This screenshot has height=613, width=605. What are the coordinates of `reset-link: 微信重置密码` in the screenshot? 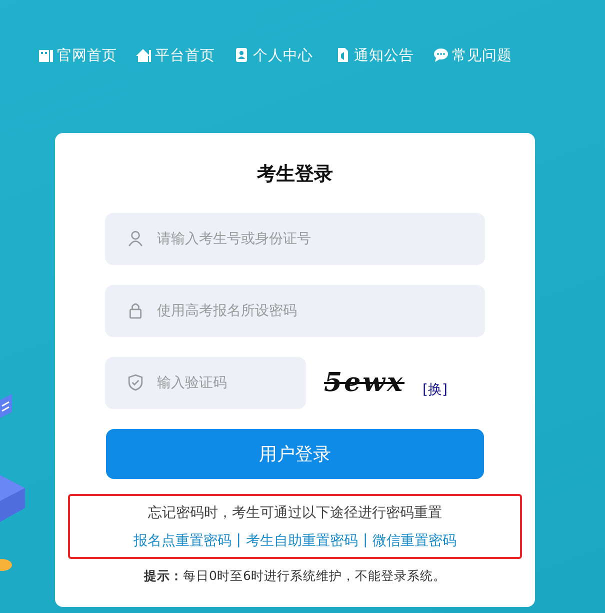 It's located at (414, 541).